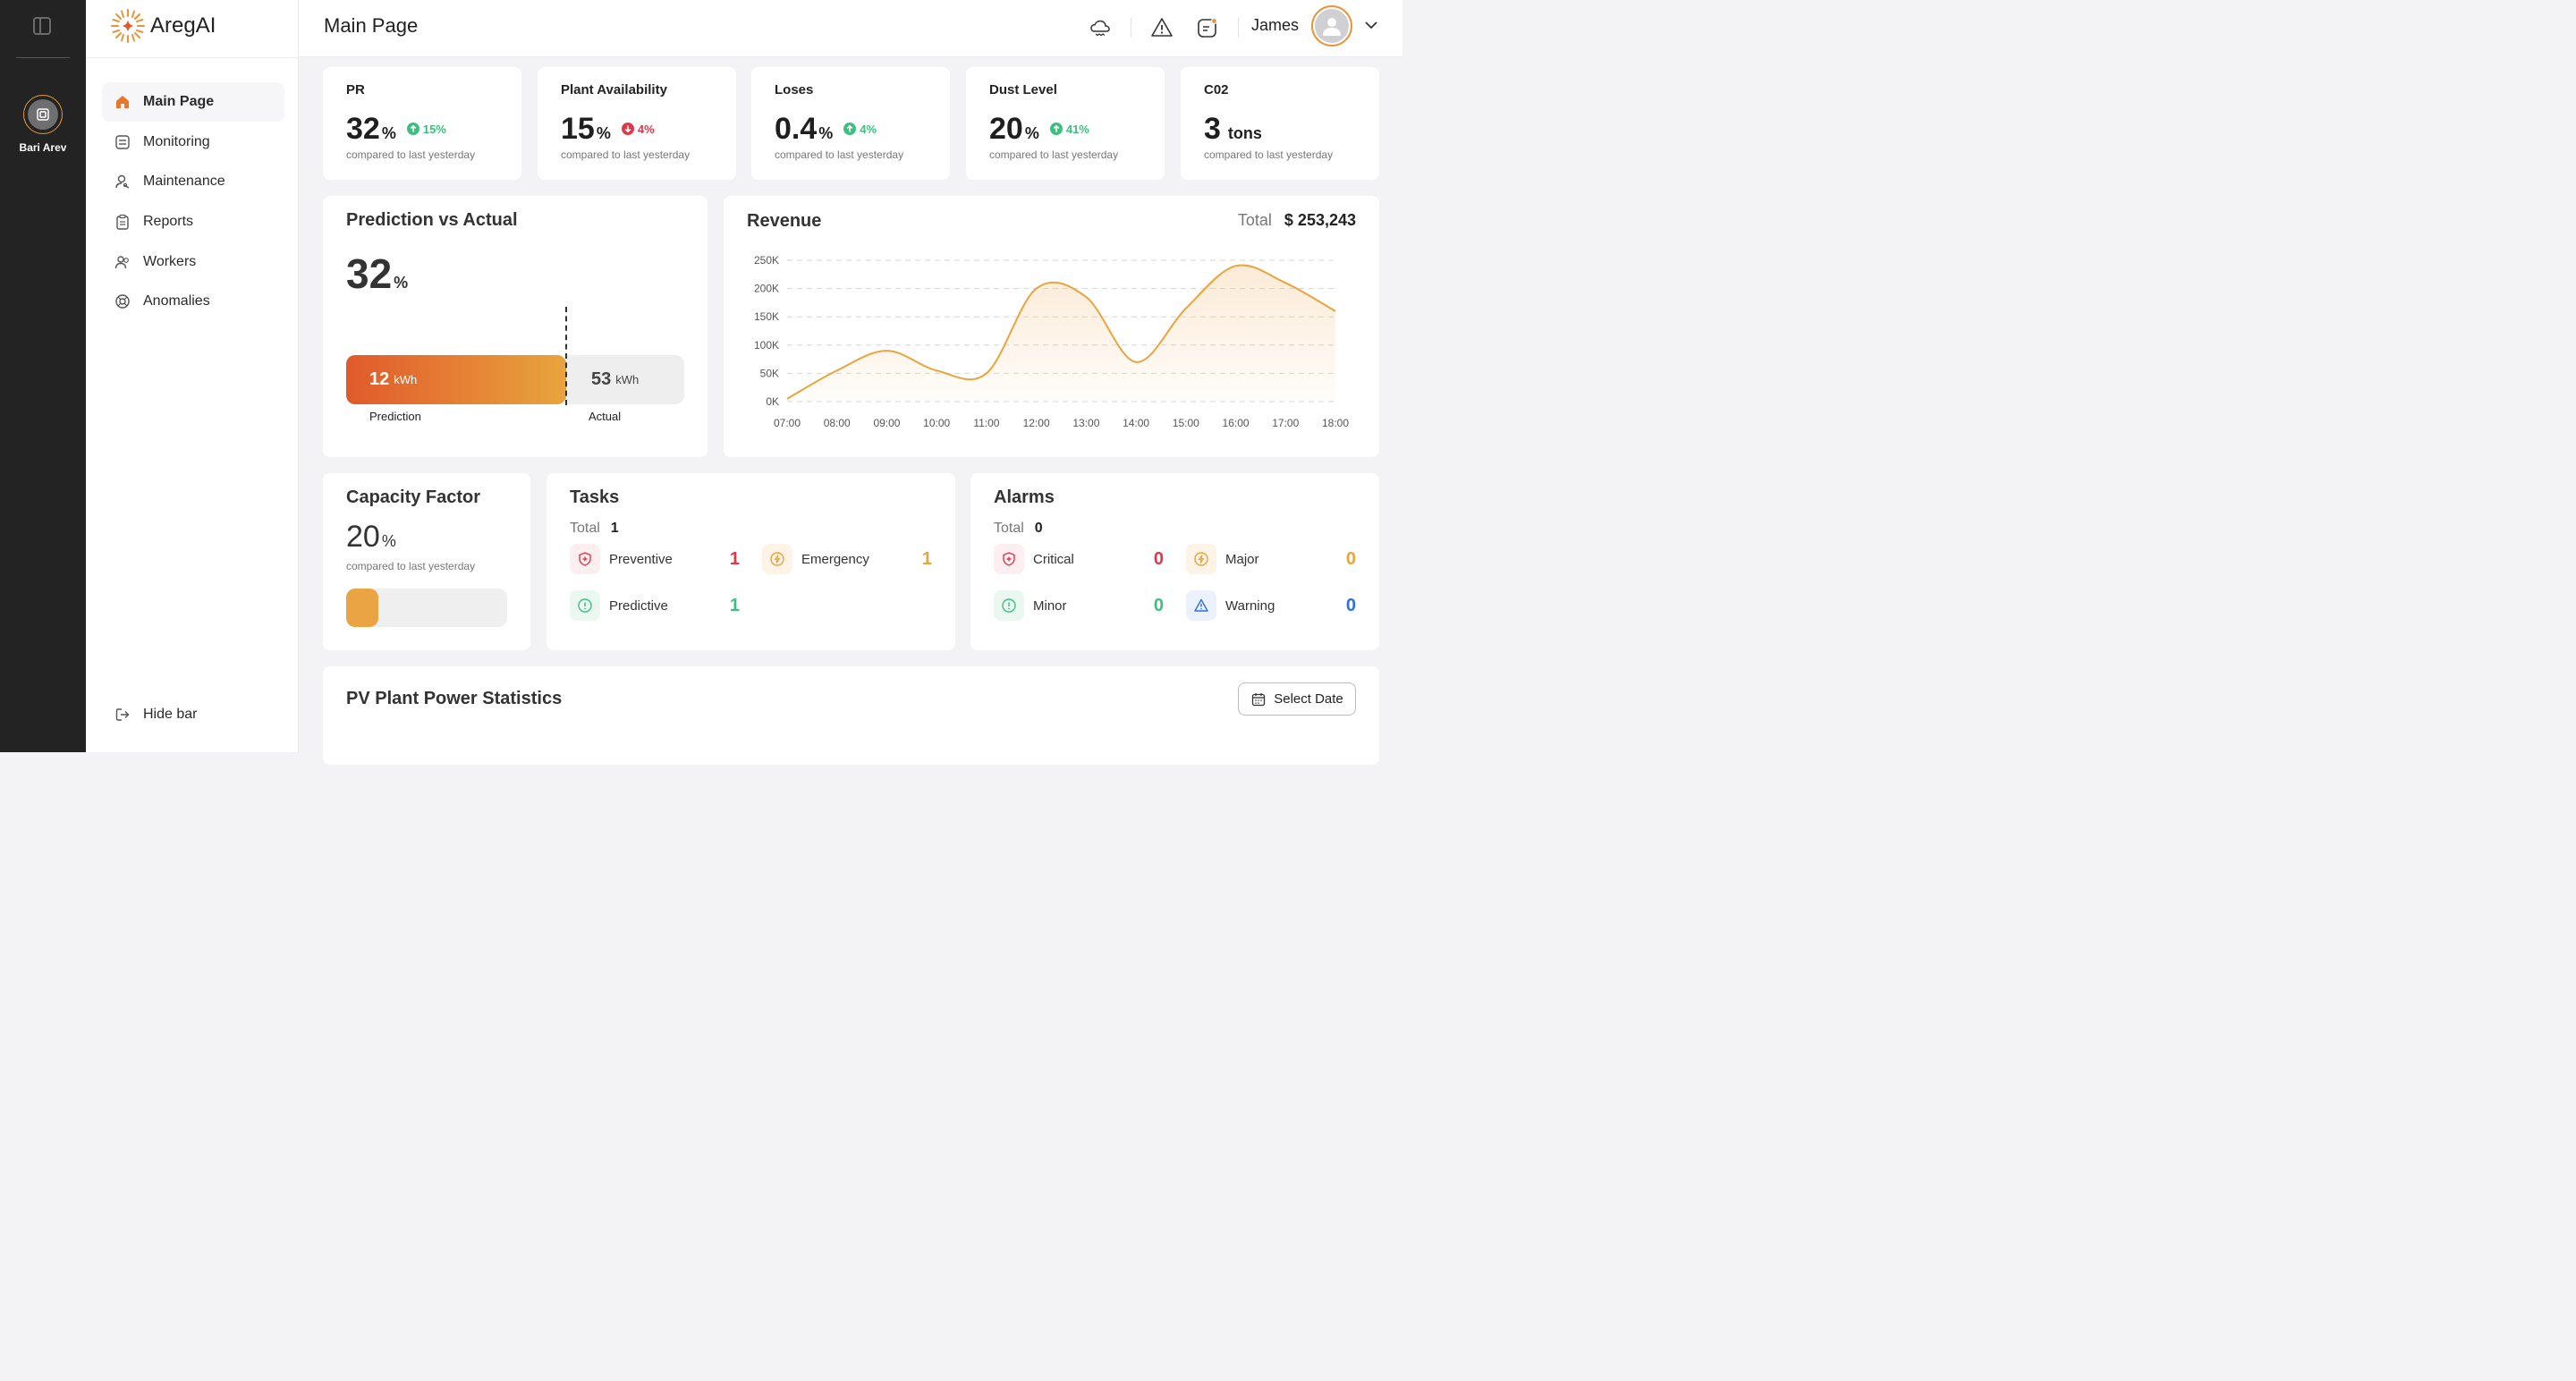  Describe the element at coordinates (1053, 559) in the screenshot. I see `stat-label: Critical` at that location.